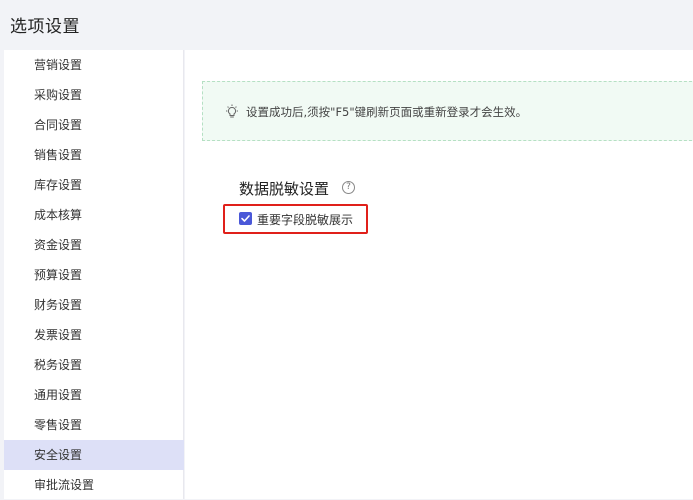  I want to click on sidebar-item-label: 合同设置, so click(58, 125).